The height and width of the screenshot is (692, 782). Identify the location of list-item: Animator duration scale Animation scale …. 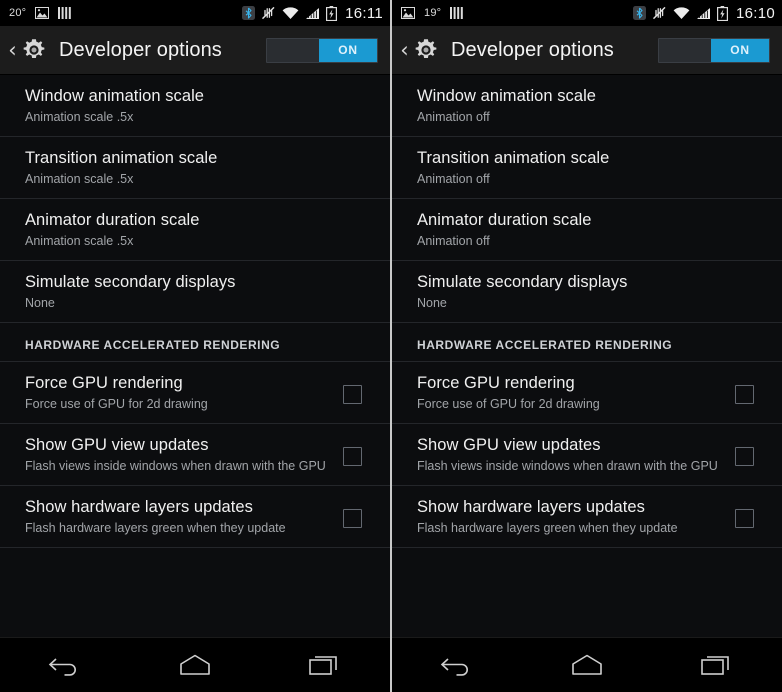
(195, 230).